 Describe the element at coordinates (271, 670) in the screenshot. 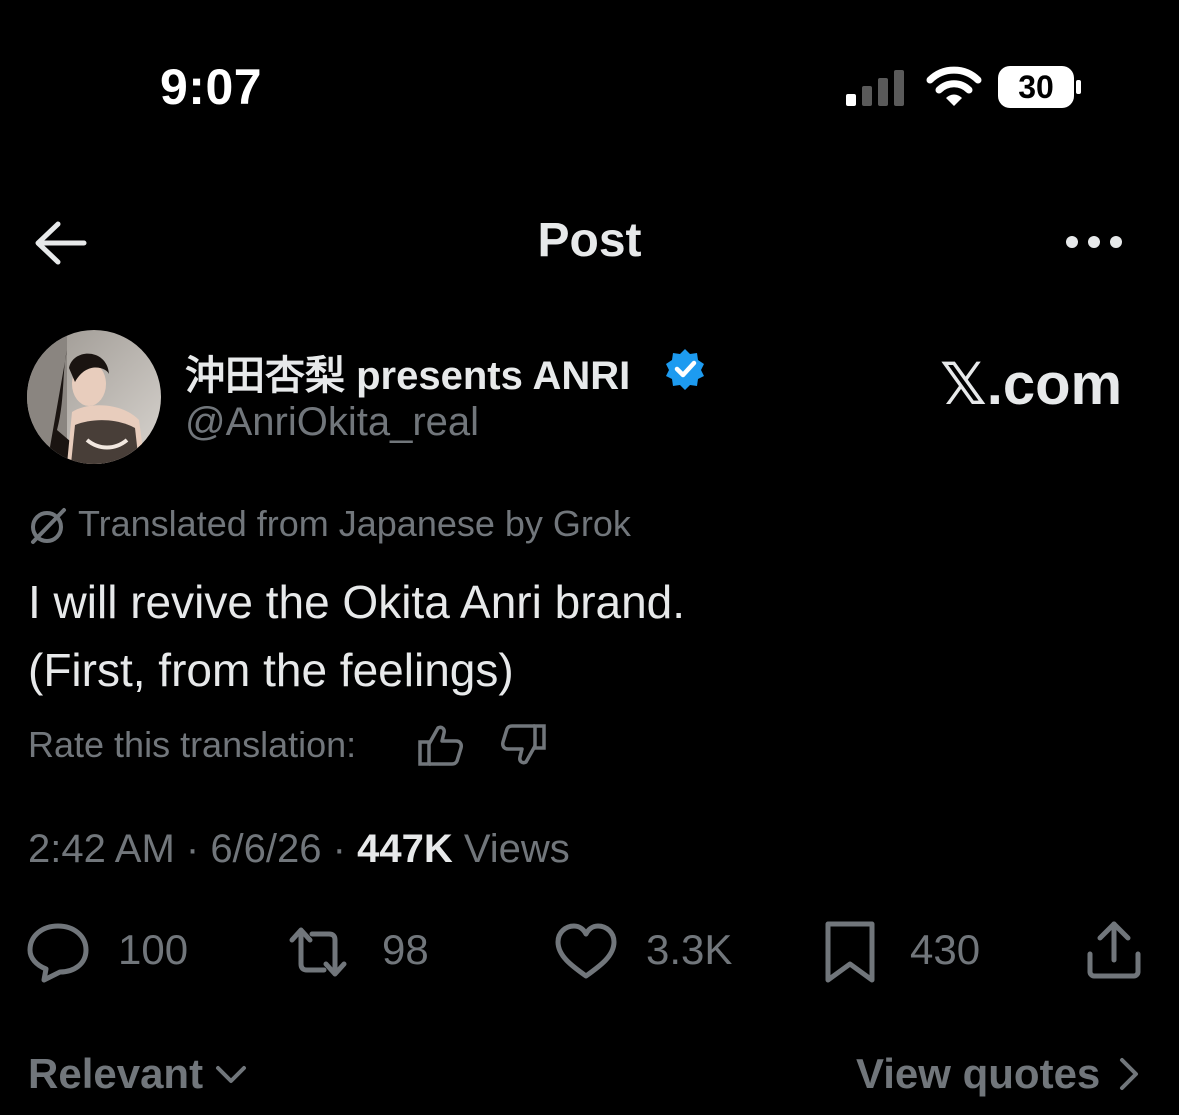

I see `post-line: (First, from the feelings)` at that location.